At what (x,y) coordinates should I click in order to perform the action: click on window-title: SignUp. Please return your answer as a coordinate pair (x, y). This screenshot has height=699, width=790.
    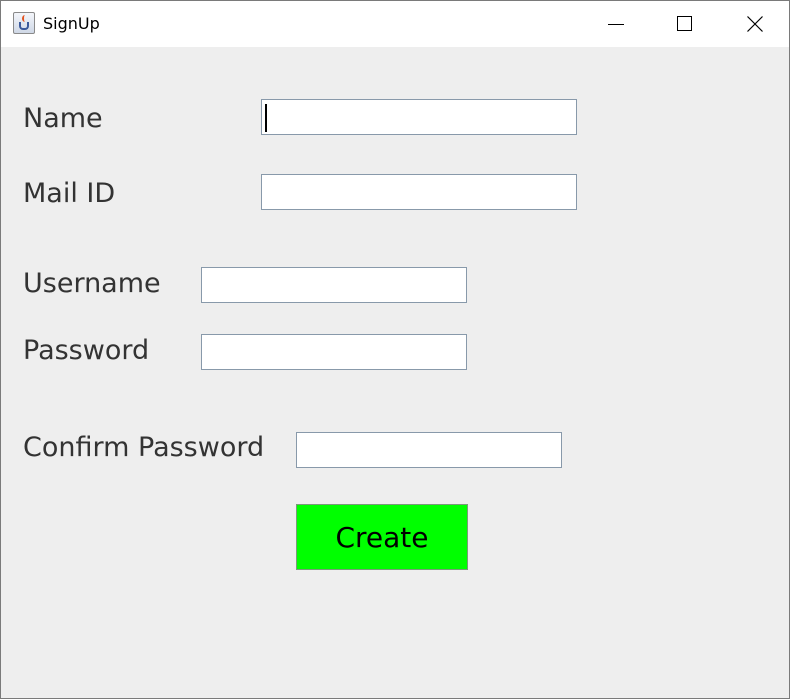
    Looking at the image, I should click on (71, 23).